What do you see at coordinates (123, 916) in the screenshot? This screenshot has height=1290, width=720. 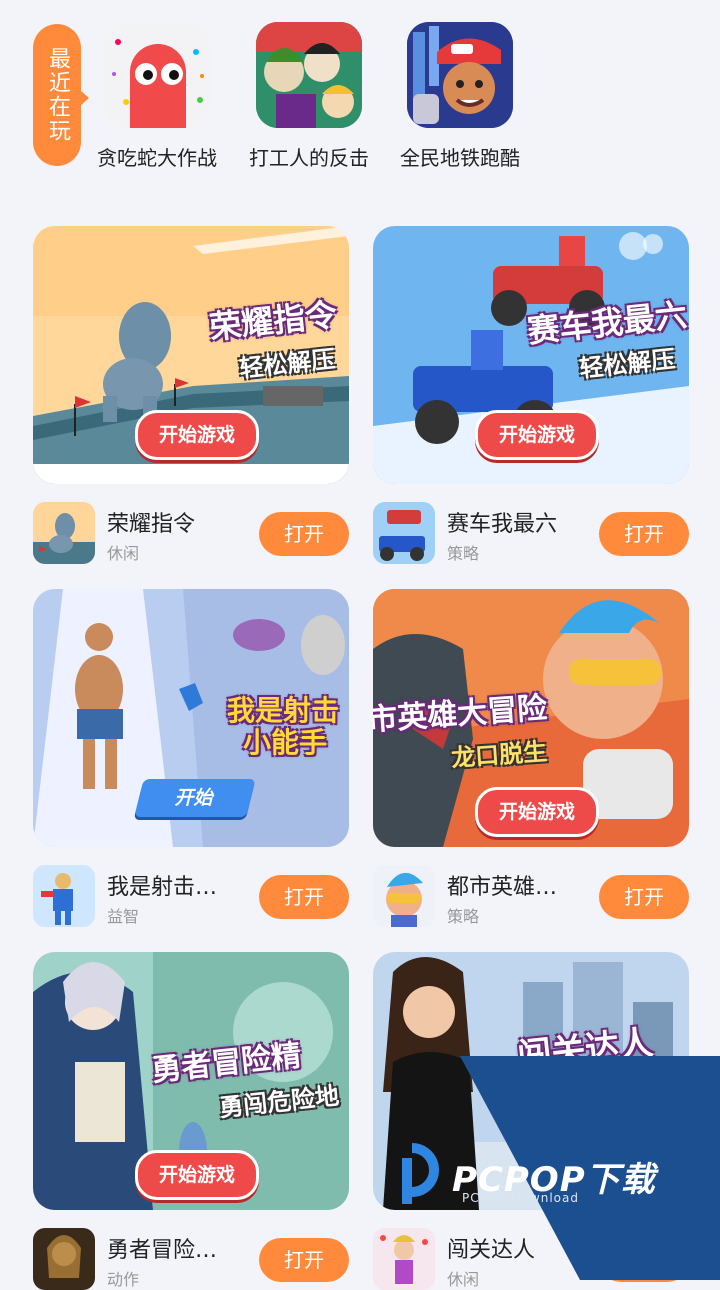 I see `game-category: 益智` at bounding box center [123, 916].